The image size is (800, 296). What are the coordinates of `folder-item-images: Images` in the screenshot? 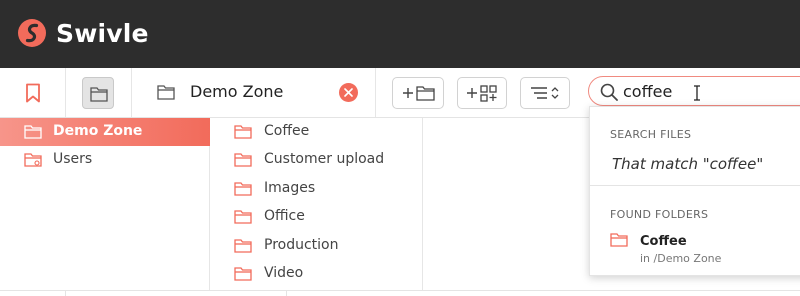 It's located at (316, 189).